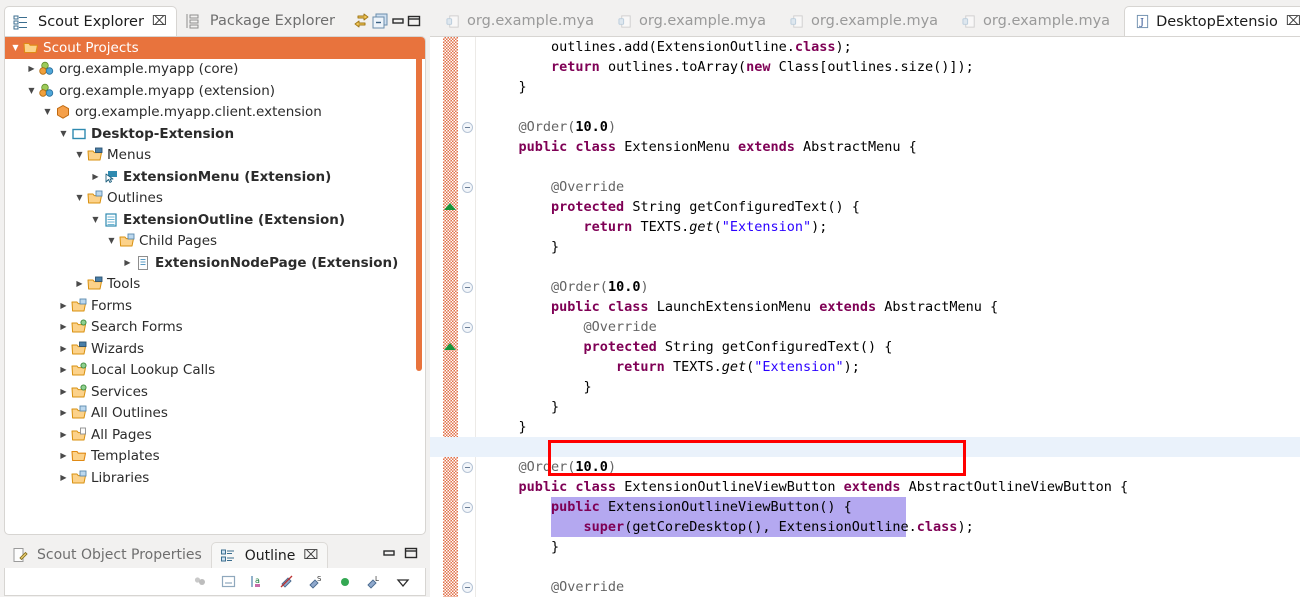 Image resolution: width=1300 pixels, height=597 pixels. What do you see at coordinates (90, 21) in the screenshot?
I see `tab-scout-explorer: Scout Explorer ⌧` at bounding box center [90, 21].